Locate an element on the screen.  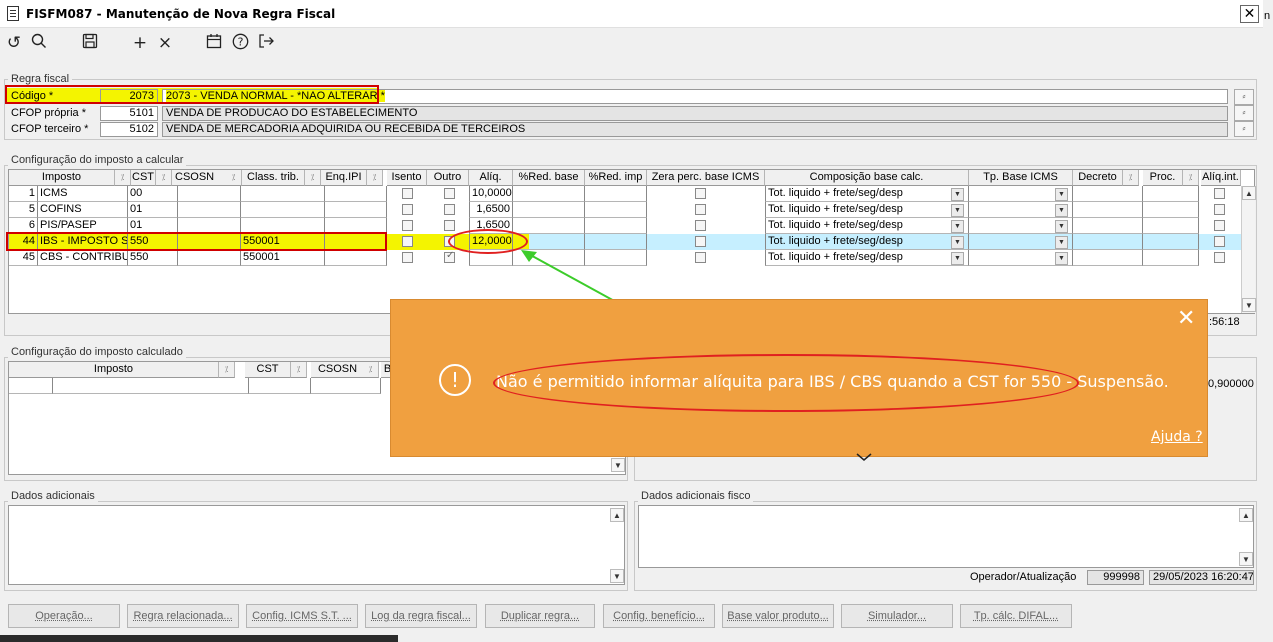
col-header-comp: Composição base calc. is located at coordinates (867, 178).